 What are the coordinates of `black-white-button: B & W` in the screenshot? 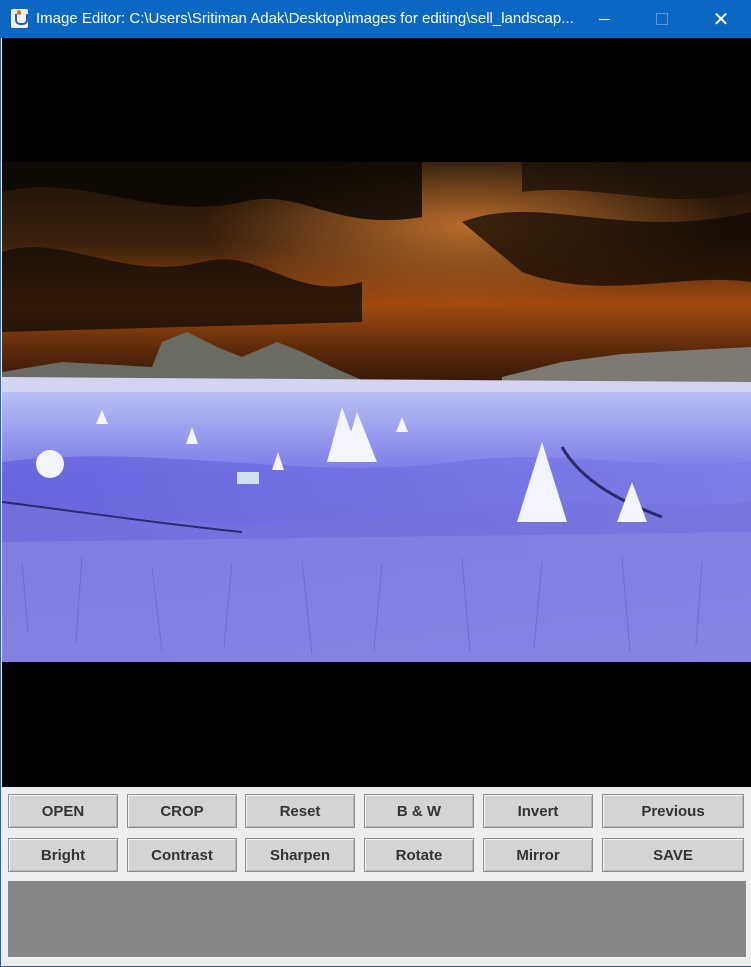 It's located at (419, 811).